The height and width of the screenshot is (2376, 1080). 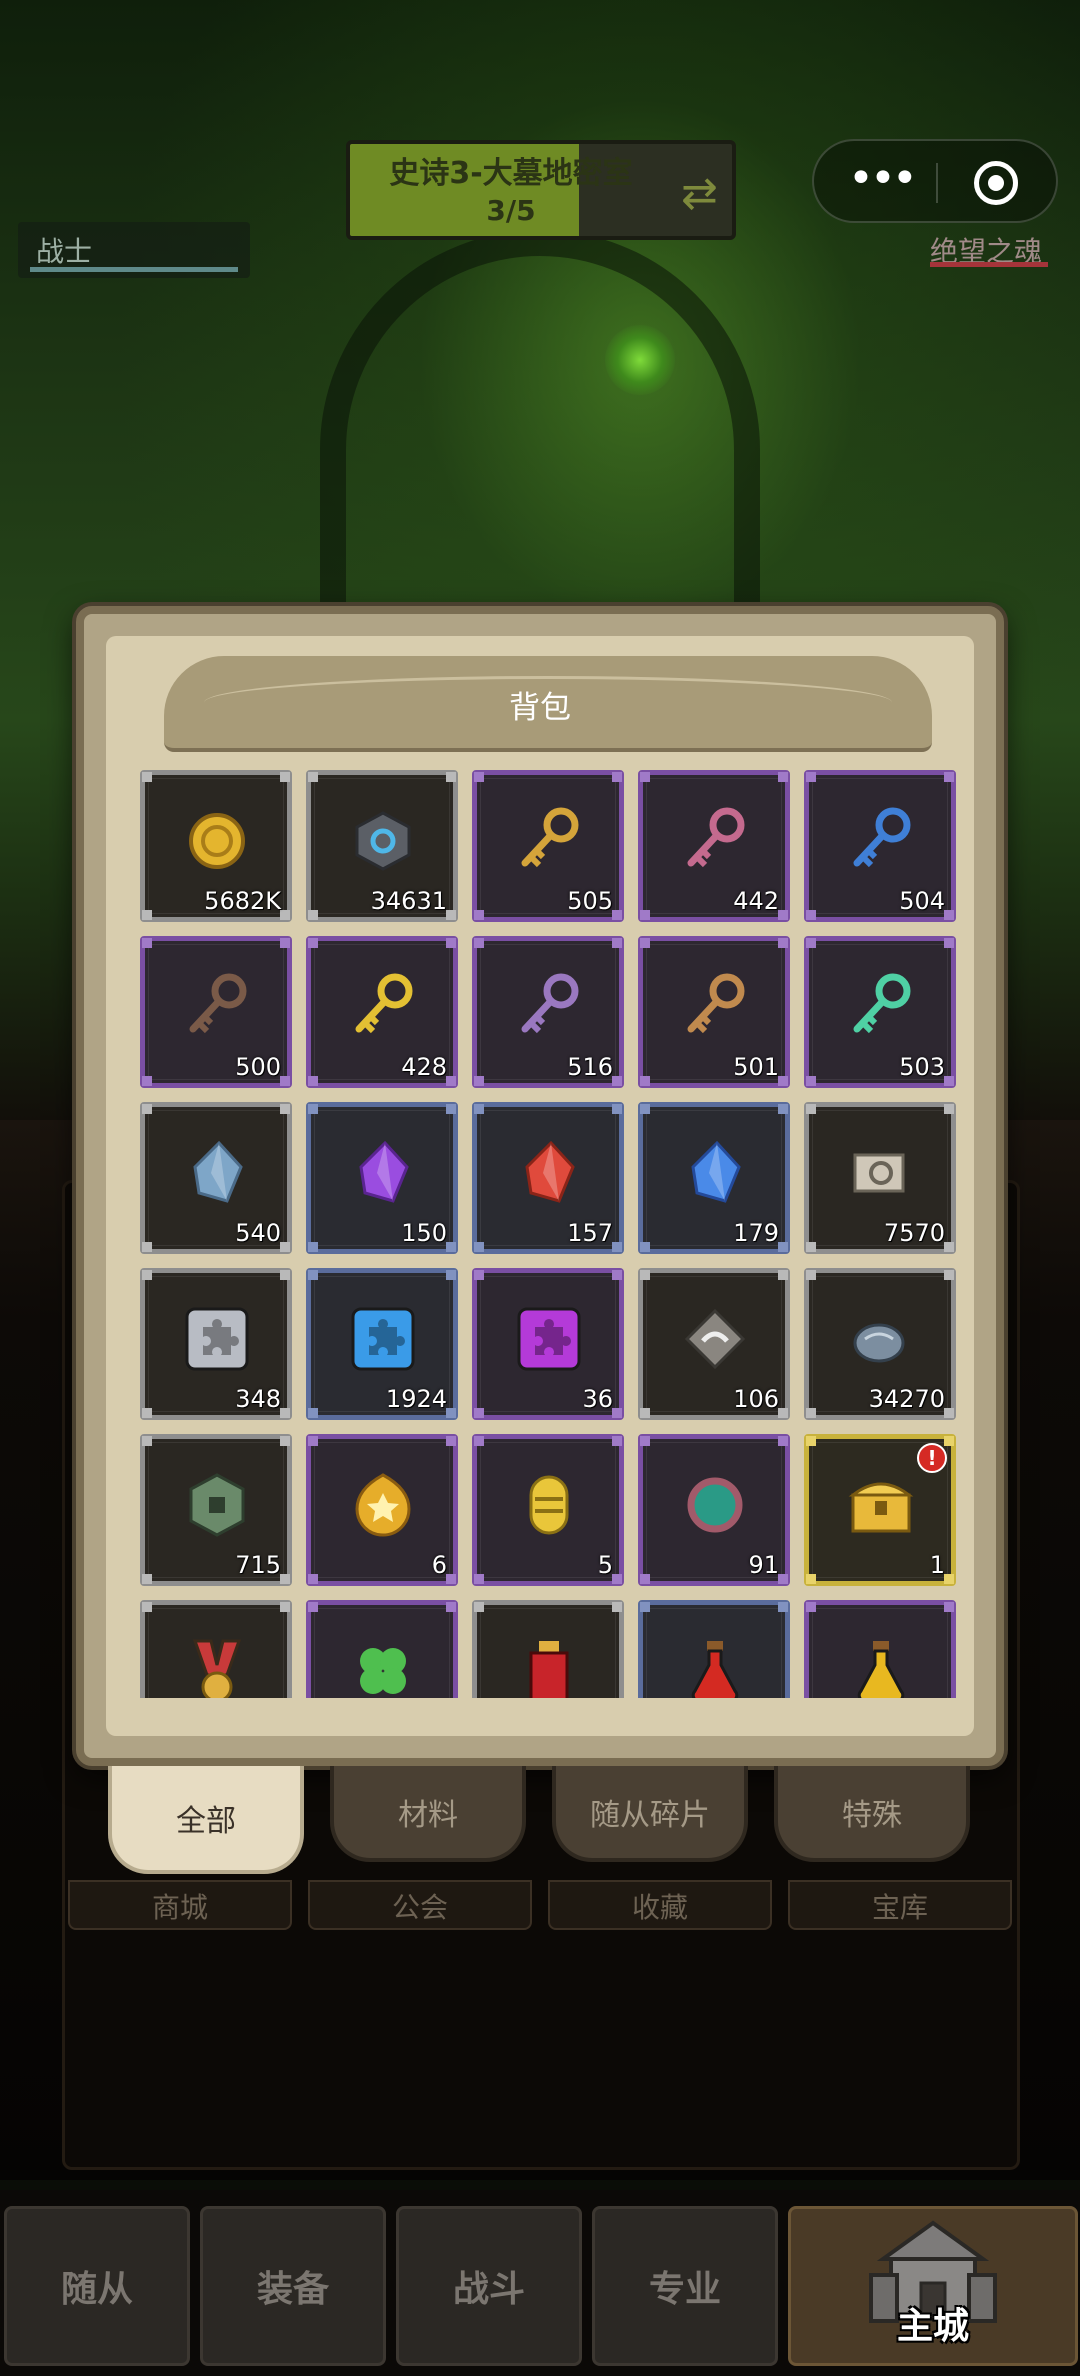 What do you see at coordinates (382, 846) in the screenshot?
I see `item-slot: 34631` at bounding box center [382, 846].